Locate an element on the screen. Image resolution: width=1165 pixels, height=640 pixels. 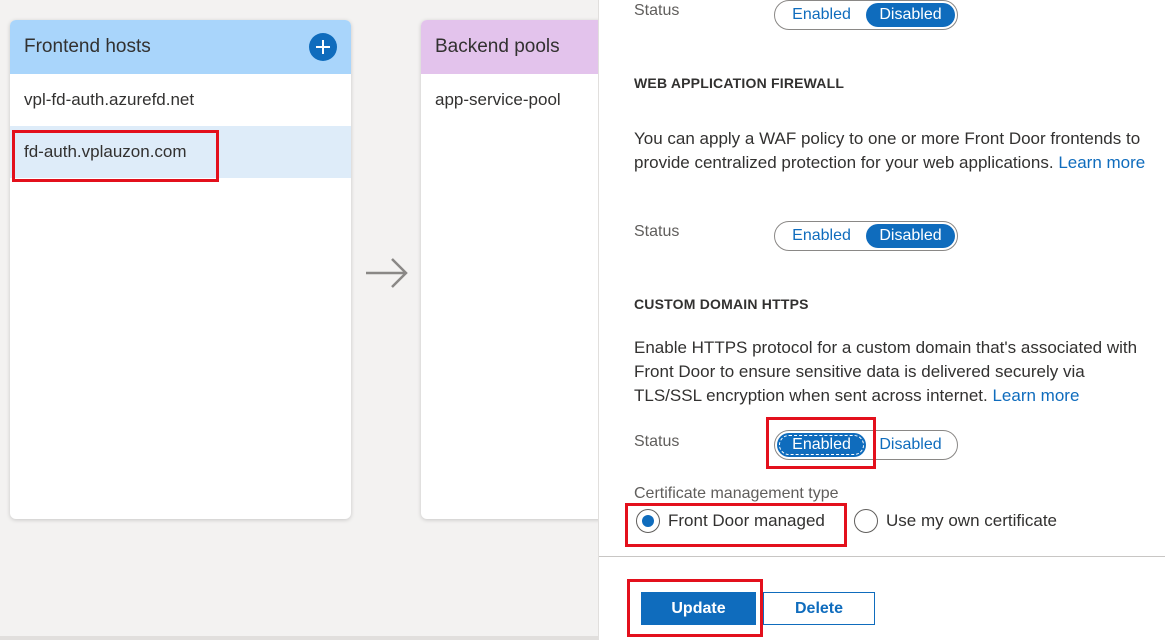
https-status-toggle: Enabled Disabled is located at coordinates (866, 445).